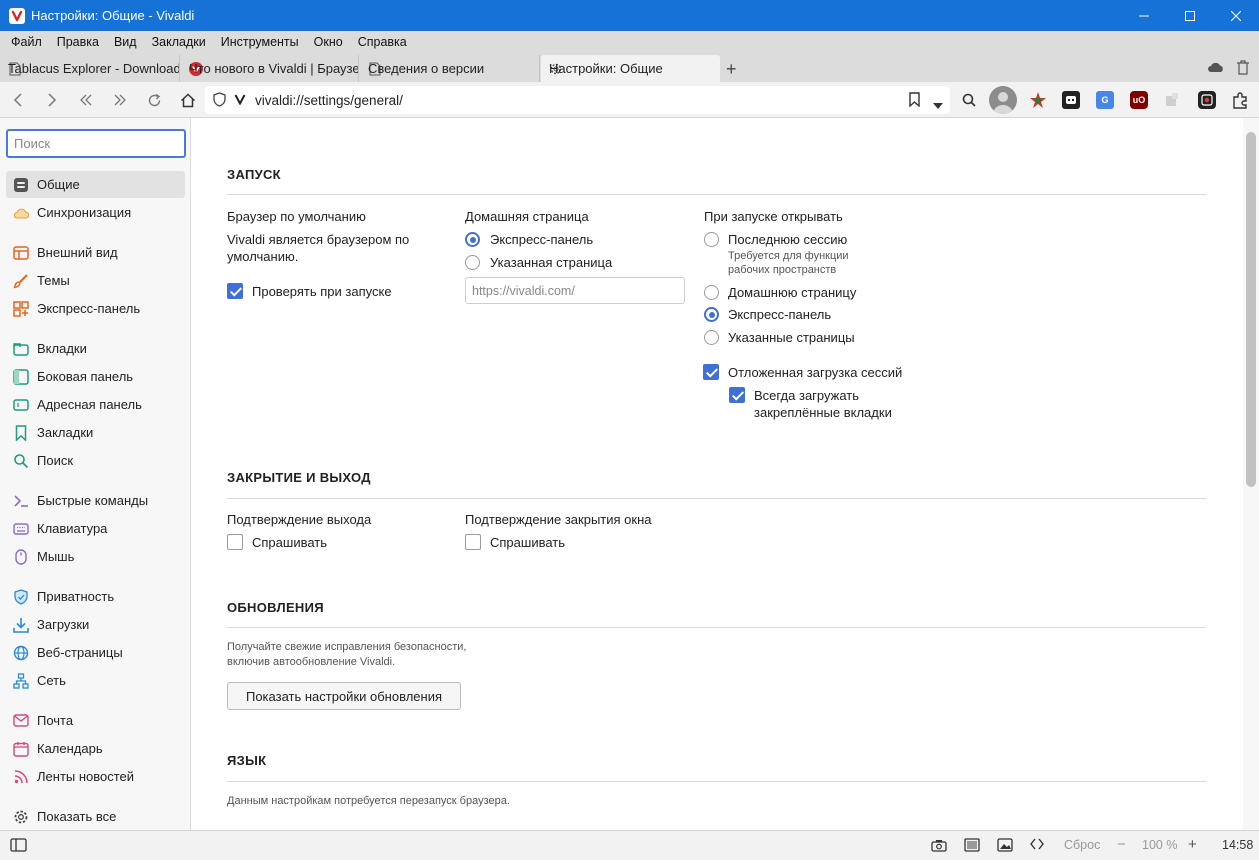  What do you see at coordinates (95, 776) in the screenshot?
I see `sidebar-item-feeds: Ленты новостей` at bounding box center [95, 776].